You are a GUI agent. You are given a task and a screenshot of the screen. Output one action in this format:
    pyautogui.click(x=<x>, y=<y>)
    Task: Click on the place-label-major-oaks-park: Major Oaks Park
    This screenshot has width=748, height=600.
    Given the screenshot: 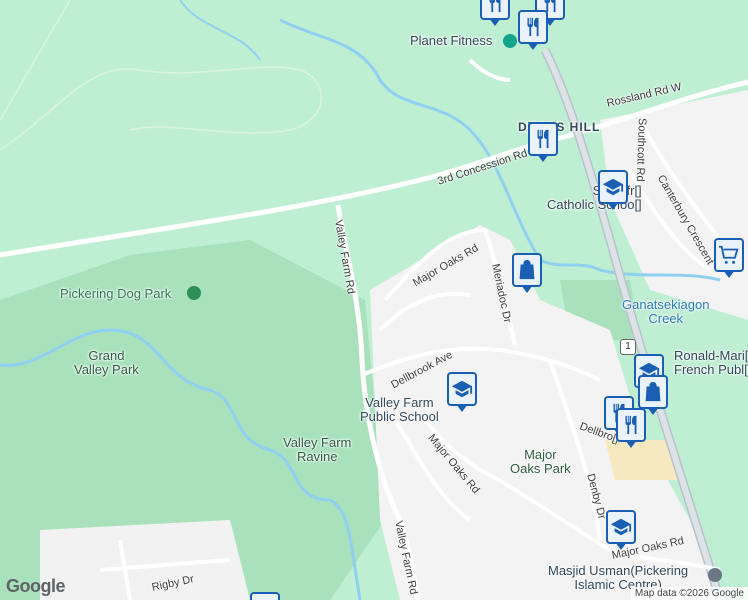 What is the action you would take?
    pyautogui.click(x=540, y=462)
    